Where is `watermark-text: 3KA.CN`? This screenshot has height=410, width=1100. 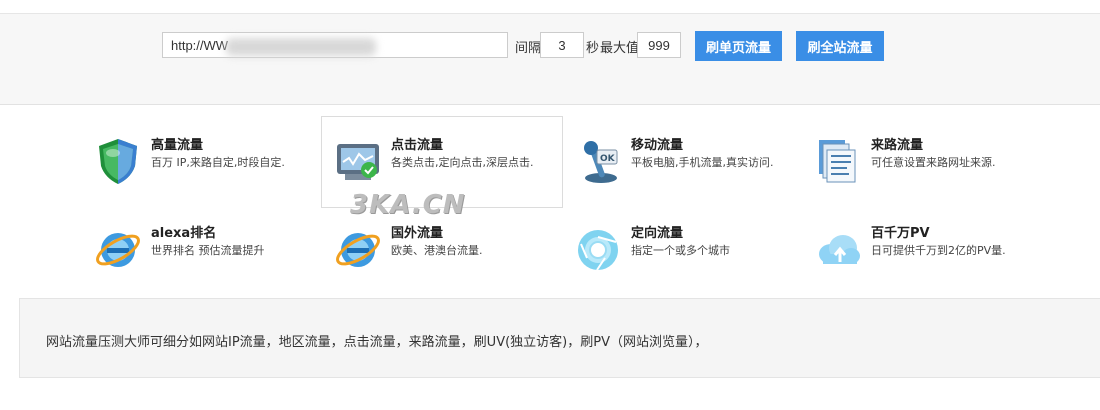 watermark-text: 3KA.CN is located at coordinates (408, 205).